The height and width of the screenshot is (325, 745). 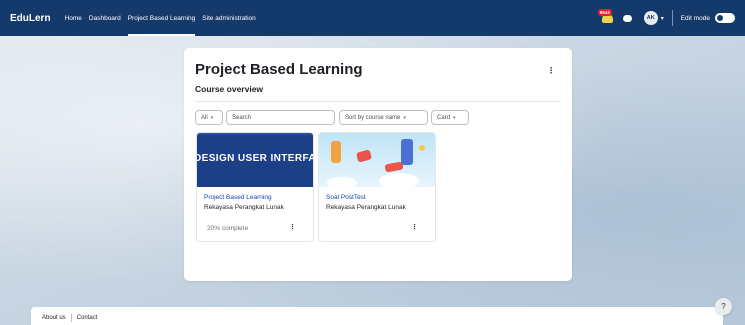 I want to click on course-image-text: DESIGN USER INTERFACE, so click(x=255, y=158).